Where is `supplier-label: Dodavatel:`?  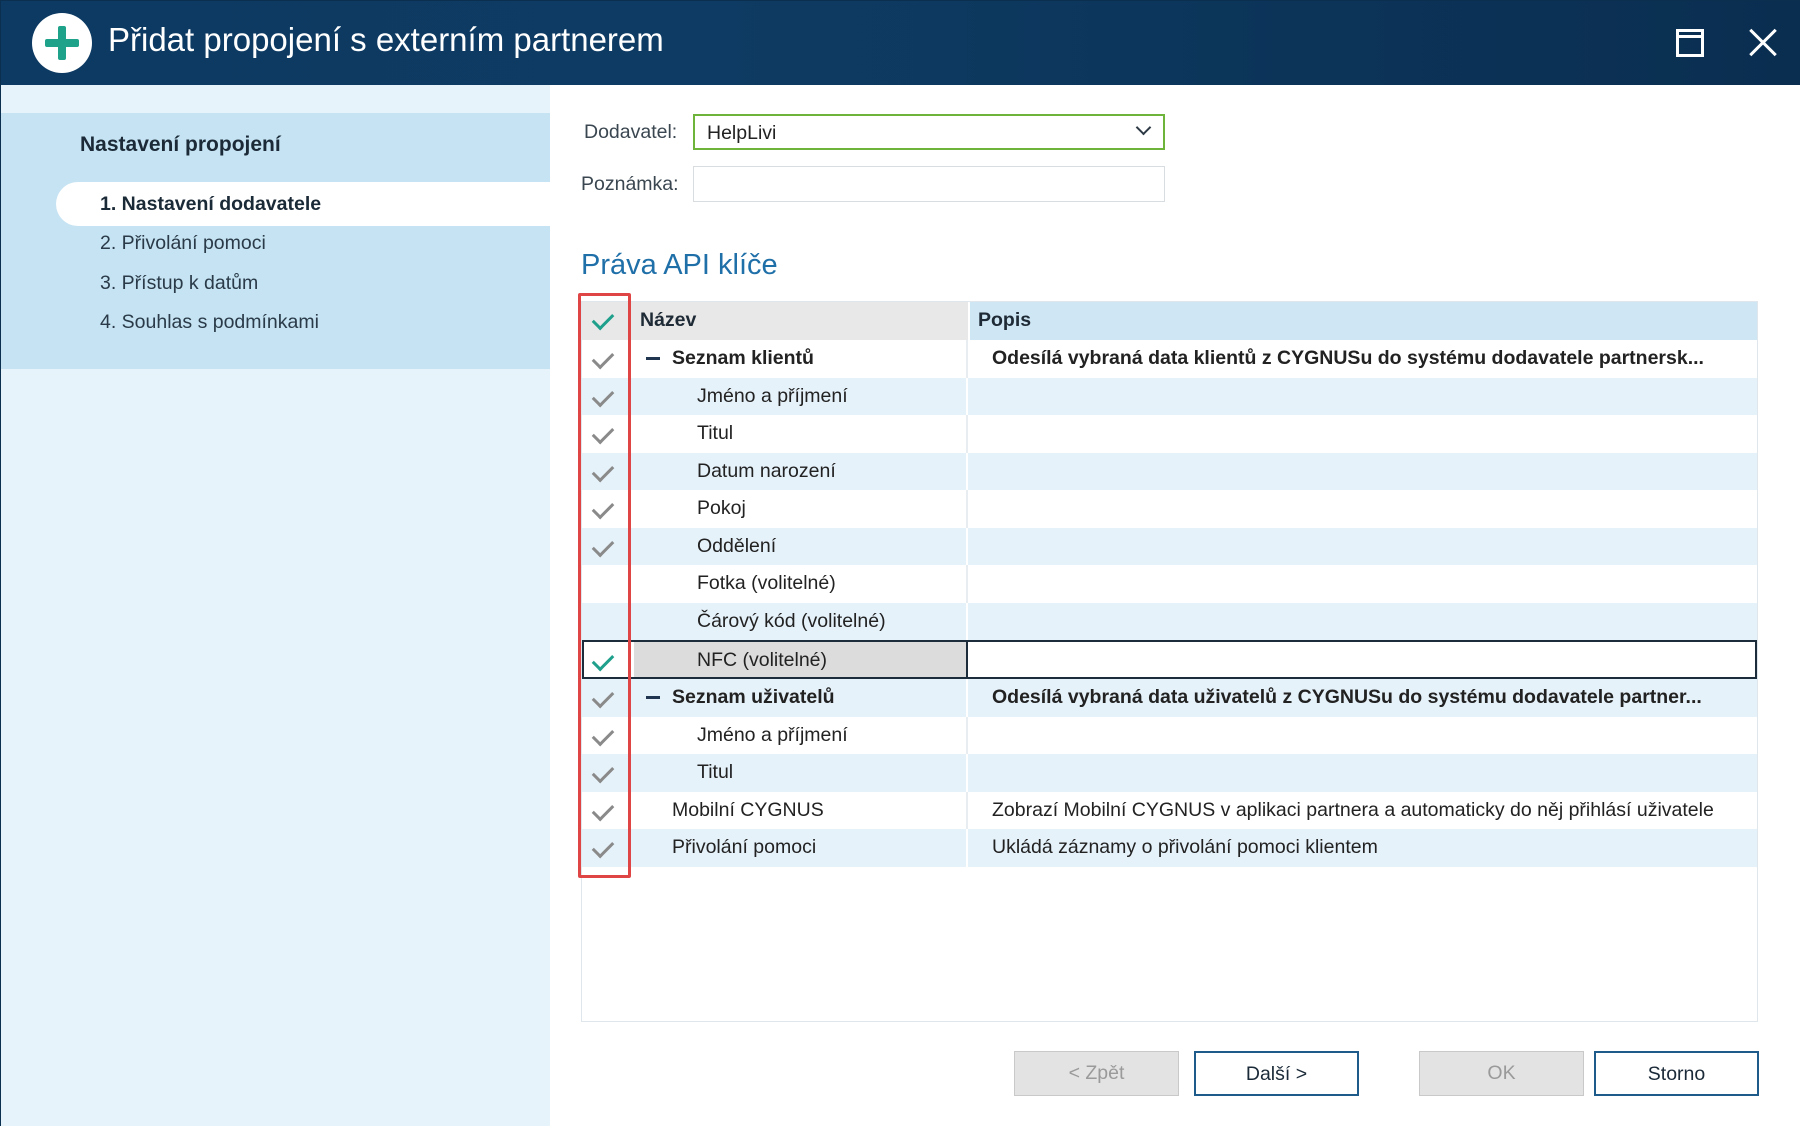 supplier-label: Dodavatel: is located at coordinates (631, 132).